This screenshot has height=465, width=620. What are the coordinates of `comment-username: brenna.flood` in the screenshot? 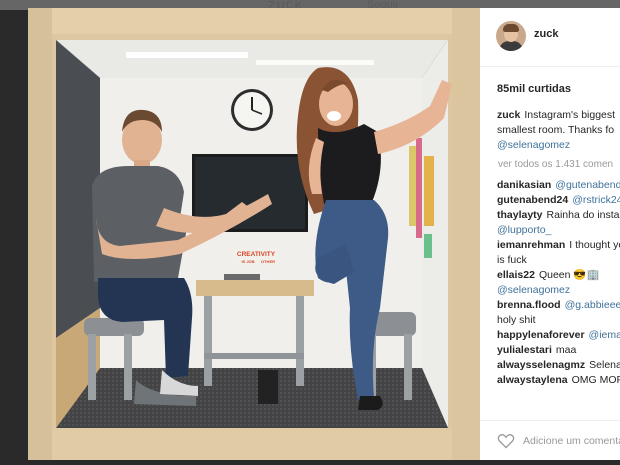 It's located at (529, 305).